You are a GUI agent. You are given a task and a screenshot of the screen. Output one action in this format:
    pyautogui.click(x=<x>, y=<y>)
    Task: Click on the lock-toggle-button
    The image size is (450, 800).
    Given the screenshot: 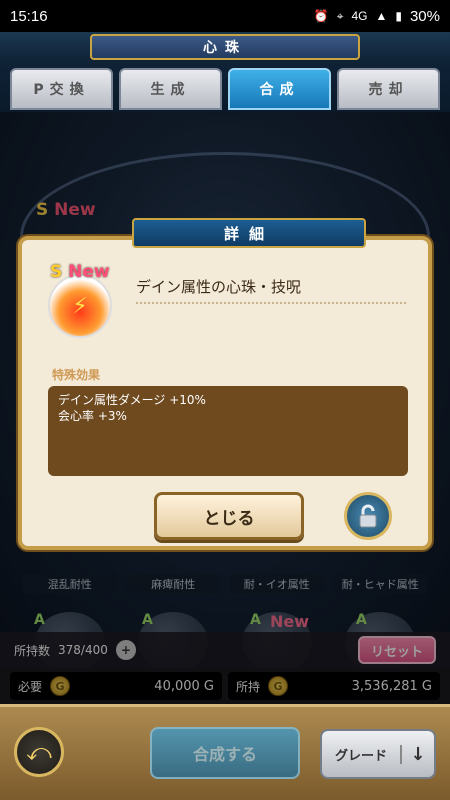 What is the action you would take?
    pyautogui.click(x=368, y=516)
    